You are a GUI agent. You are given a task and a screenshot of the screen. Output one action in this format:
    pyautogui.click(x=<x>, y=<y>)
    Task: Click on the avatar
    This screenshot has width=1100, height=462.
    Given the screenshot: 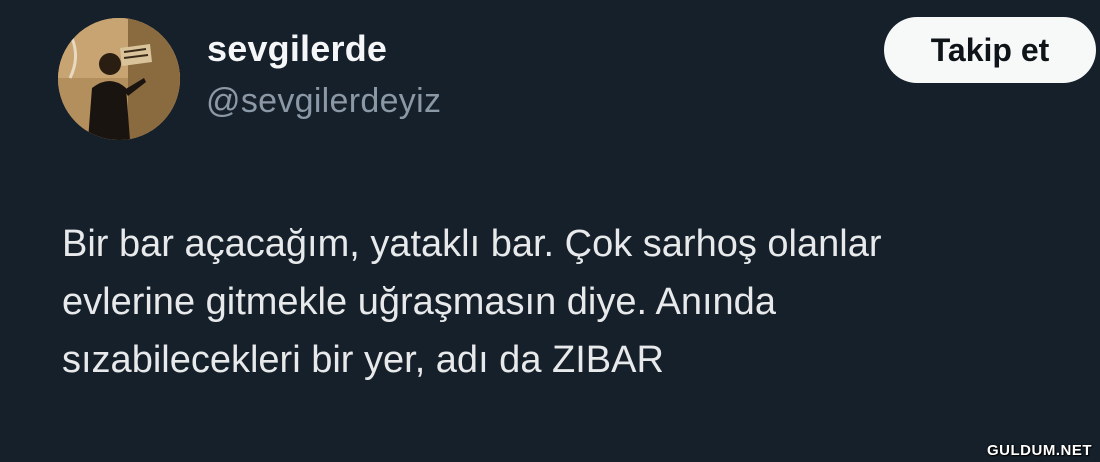 What is the action you would take?
    pyautogui.click(x=119, y=79)
    